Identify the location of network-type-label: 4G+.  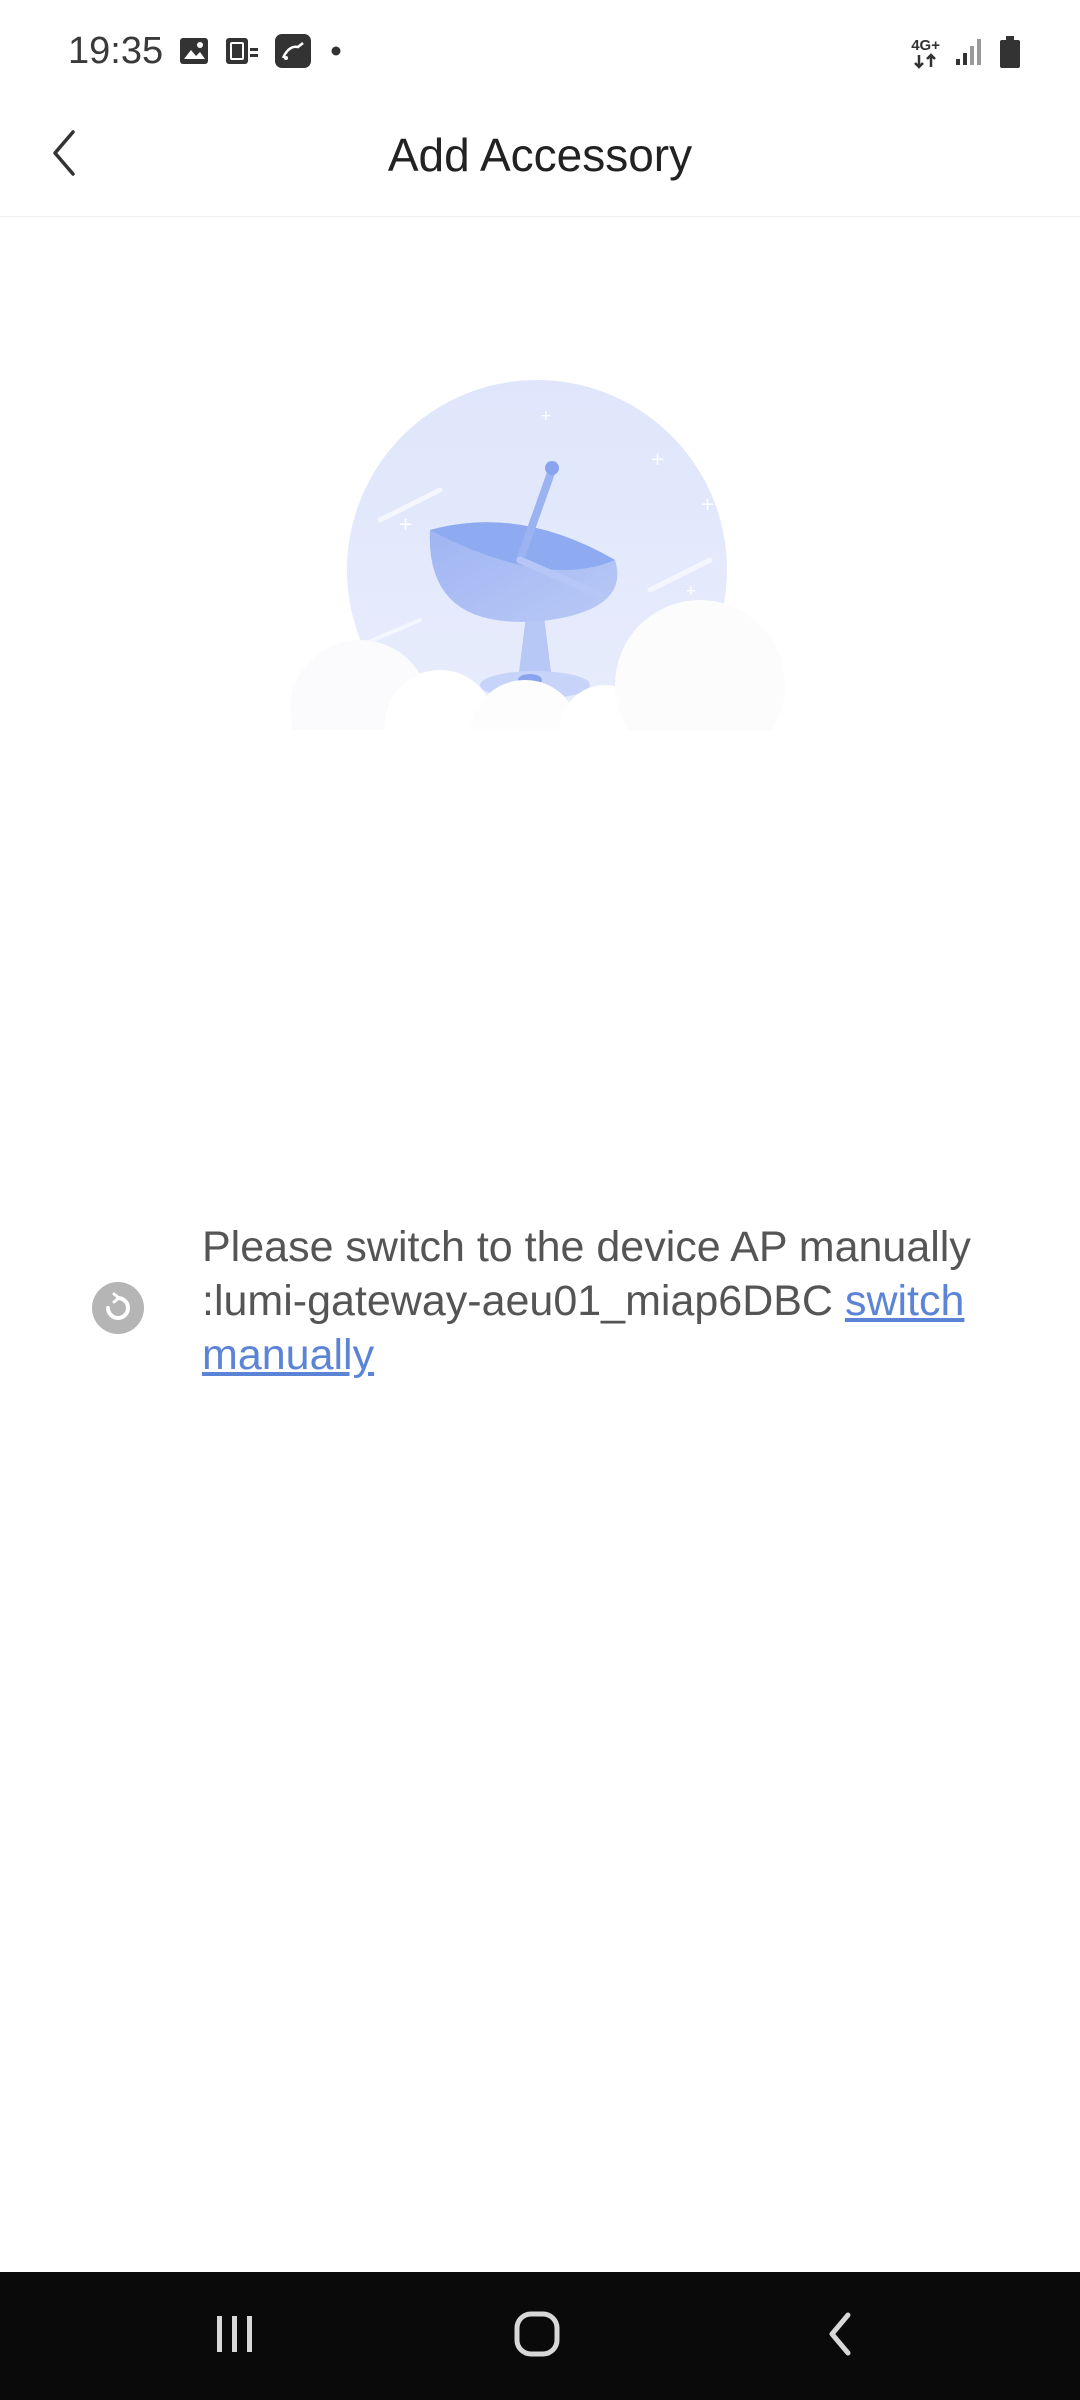
(925, 45).